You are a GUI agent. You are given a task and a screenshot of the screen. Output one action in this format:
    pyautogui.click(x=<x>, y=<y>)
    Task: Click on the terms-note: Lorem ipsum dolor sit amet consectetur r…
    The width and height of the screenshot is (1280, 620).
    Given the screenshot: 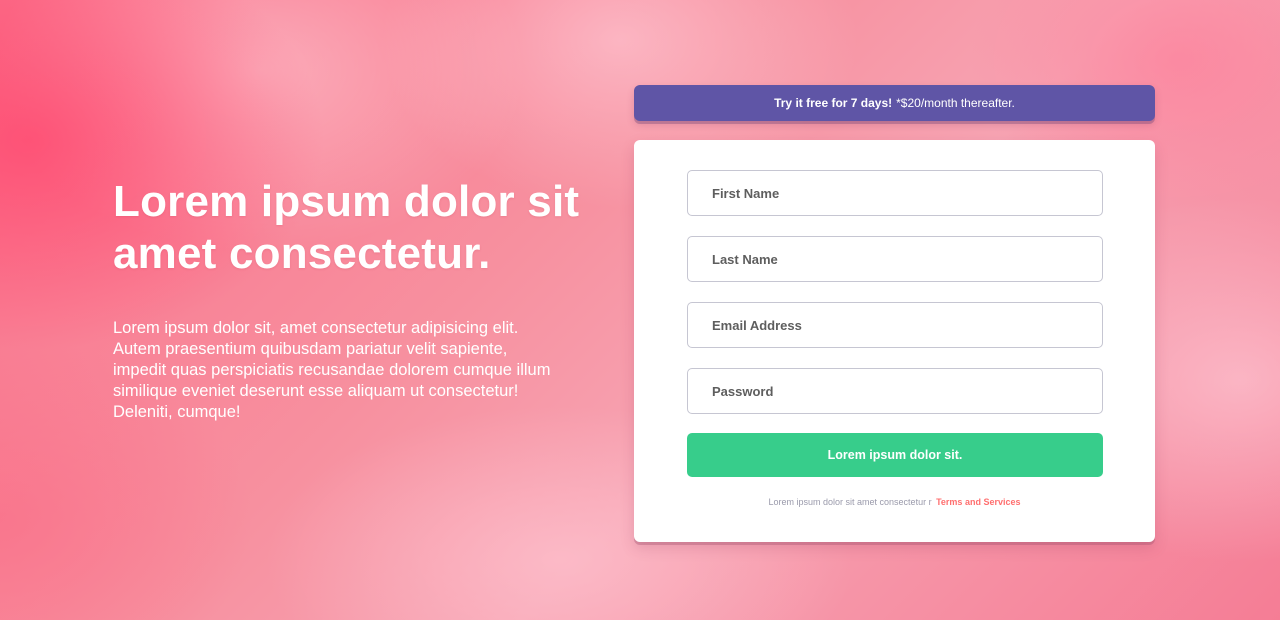 What is the action you would take?
    pyautogui.click(x=894, y=502)
    